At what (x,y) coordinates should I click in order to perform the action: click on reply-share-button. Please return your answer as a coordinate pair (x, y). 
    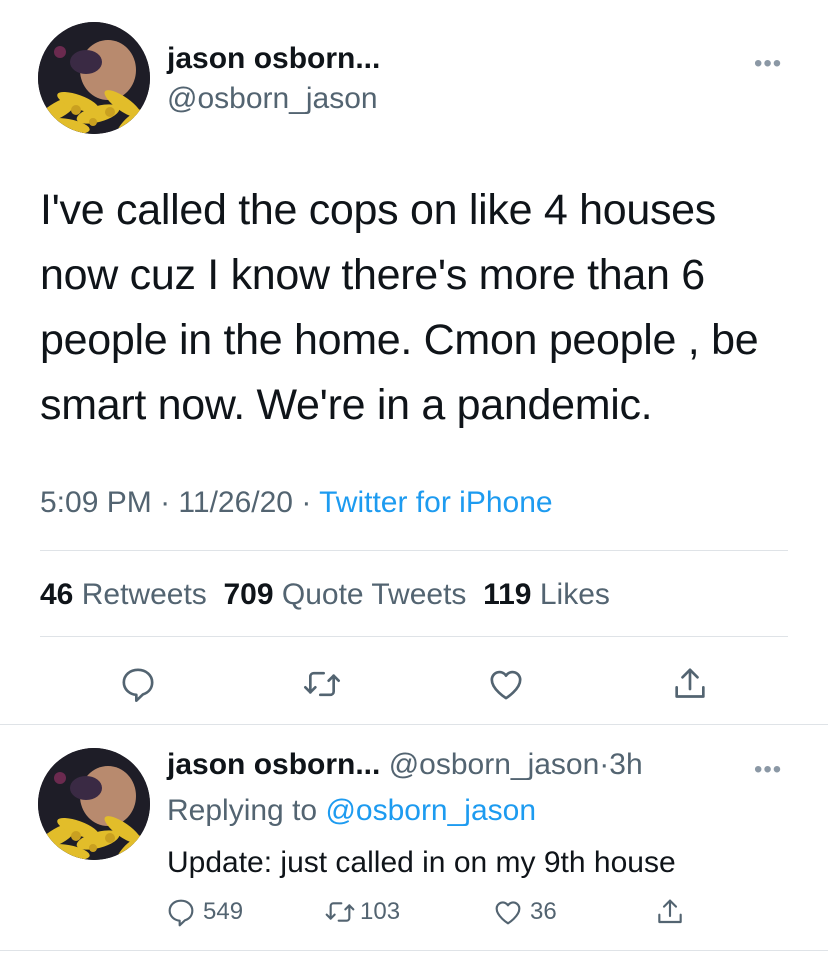
    Looking at the image, I should click on (670, 914).